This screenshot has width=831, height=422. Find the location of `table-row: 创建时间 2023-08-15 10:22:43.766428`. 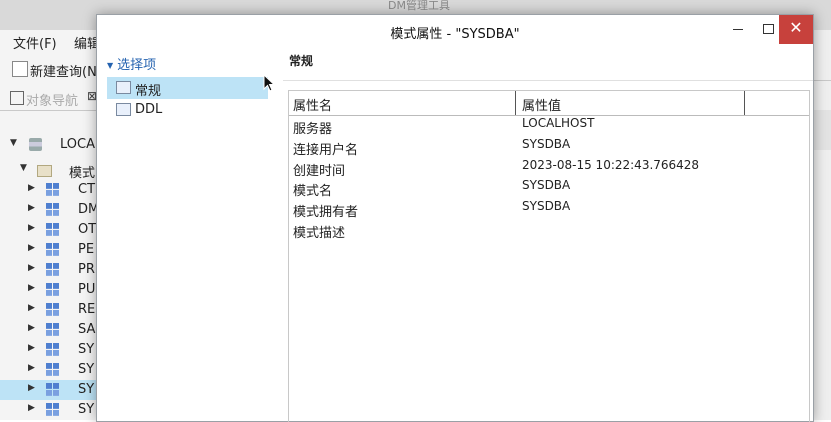

table-row: 创建时间 2023-08-15 10:22:43.766428 is located at coordinates (549, 168).